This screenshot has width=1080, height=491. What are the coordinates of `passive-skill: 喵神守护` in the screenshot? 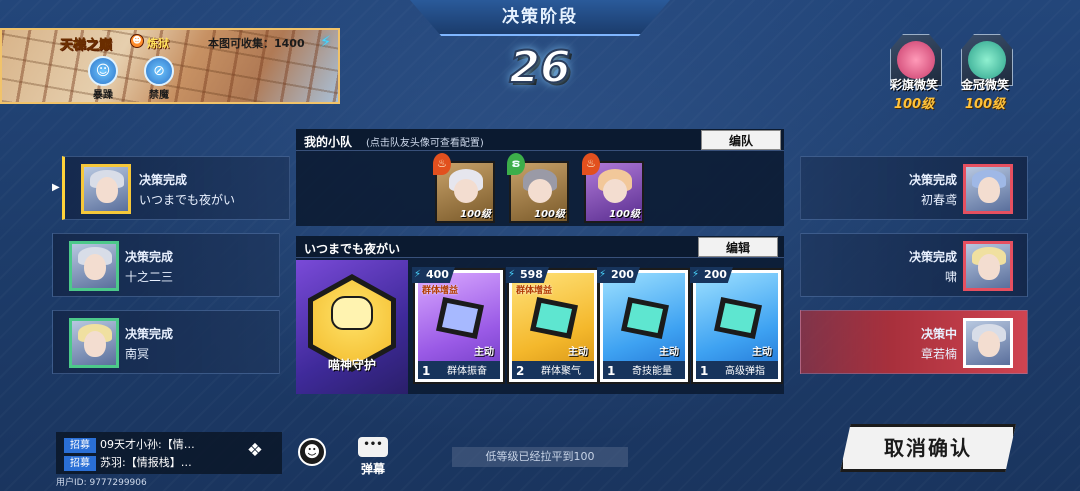 It's located at (352, 327).